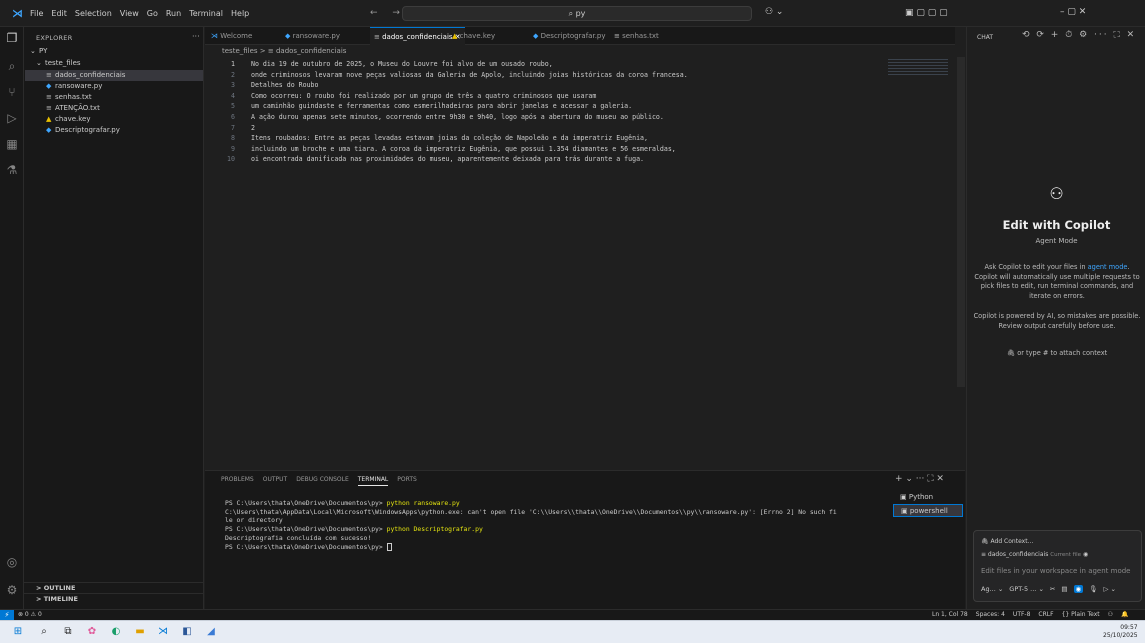 The width and height of the screenshot is (1145, 643). Describe the element at coordinates (1120, 632) in the screenshot. I see `system-clock: 09:57 25/10/2025` at that location.